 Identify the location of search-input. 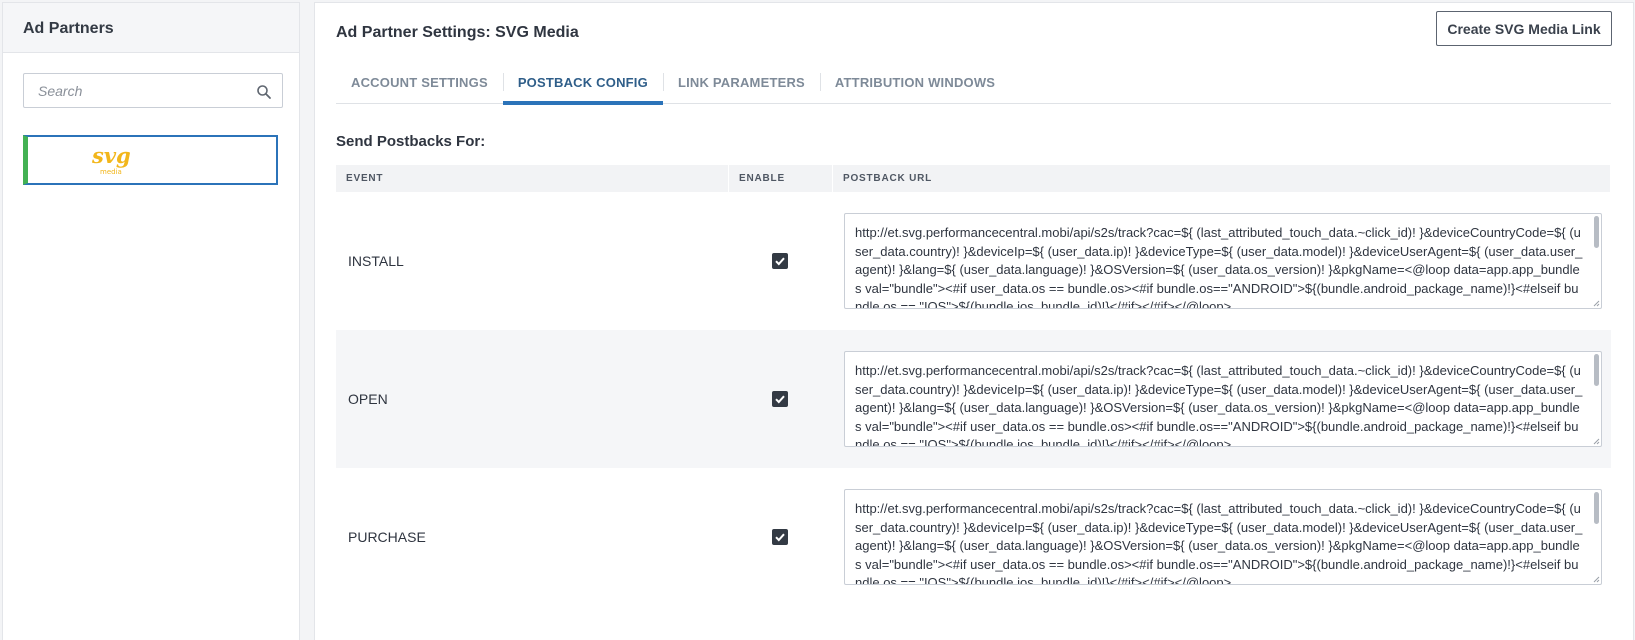
(131, 90).